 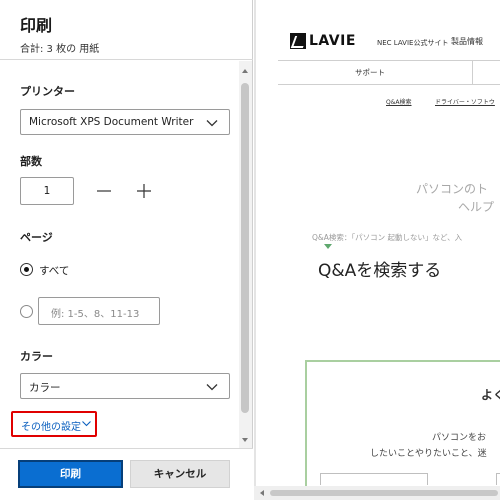 I want to click on scroll-down-arrow-icon, so click(x=245, y=440).